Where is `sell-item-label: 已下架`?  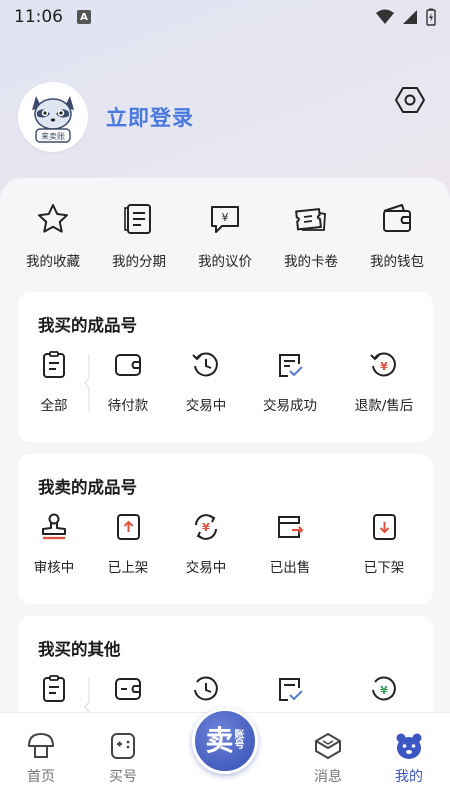 sell-item-label: 已下架 is located at coordinates (384, 568).